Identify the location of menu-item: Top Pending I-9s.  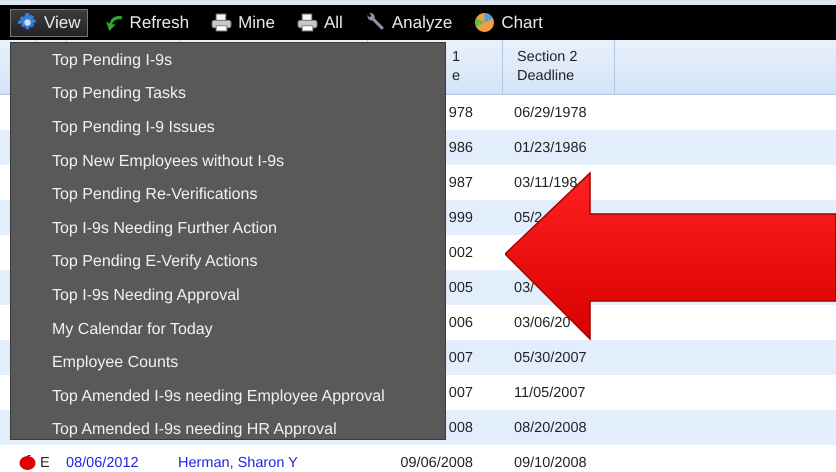
(228, 61).